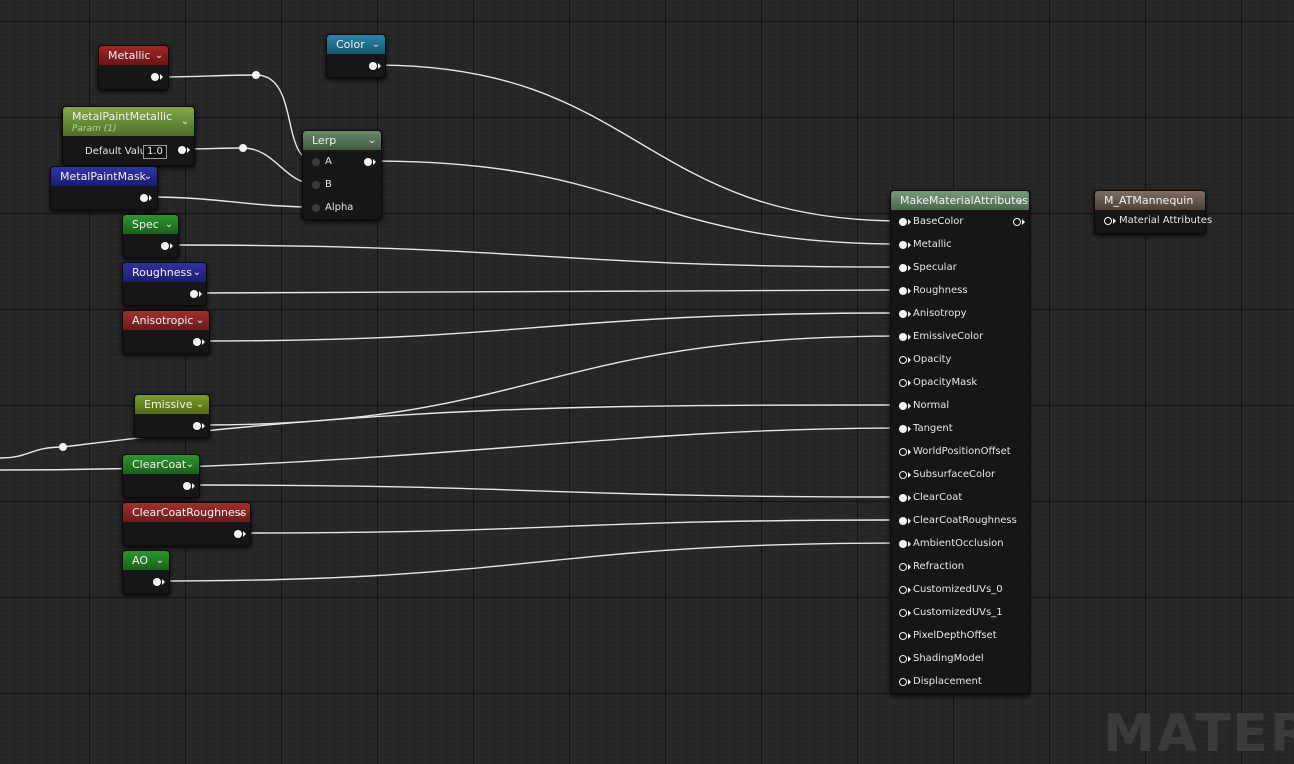 Image resolution: width=1294 pixels, height=764 pixels. Describe the element at coordinates (186, 524) in the screenshot. I see `node-clearcoat-roughness: ClearCoatRoughness ⌄` at that location.